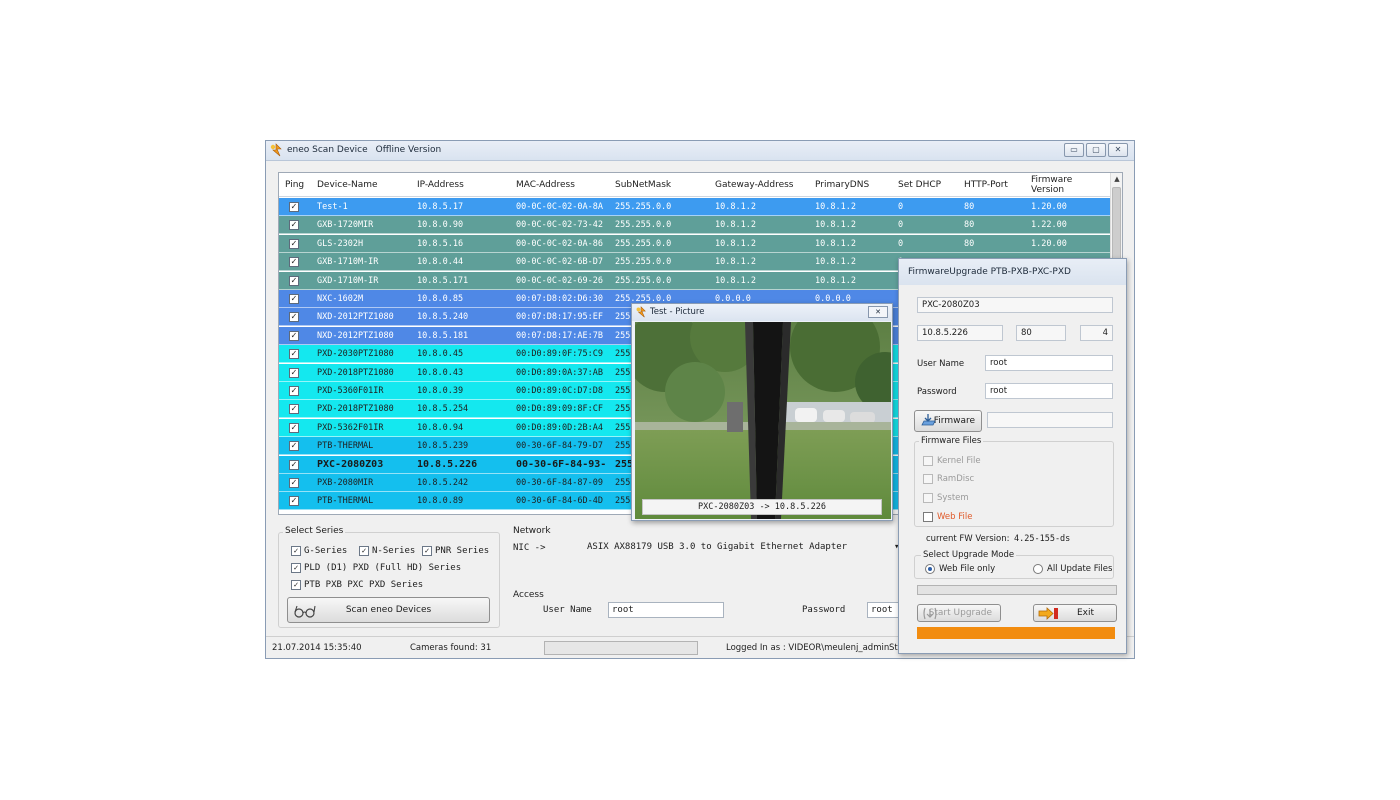 This screenshot has width=1400, height=800. Describe the element at coordinates (529, 548) in the screenshot. I see `nic-label: NIC ->` at that location.